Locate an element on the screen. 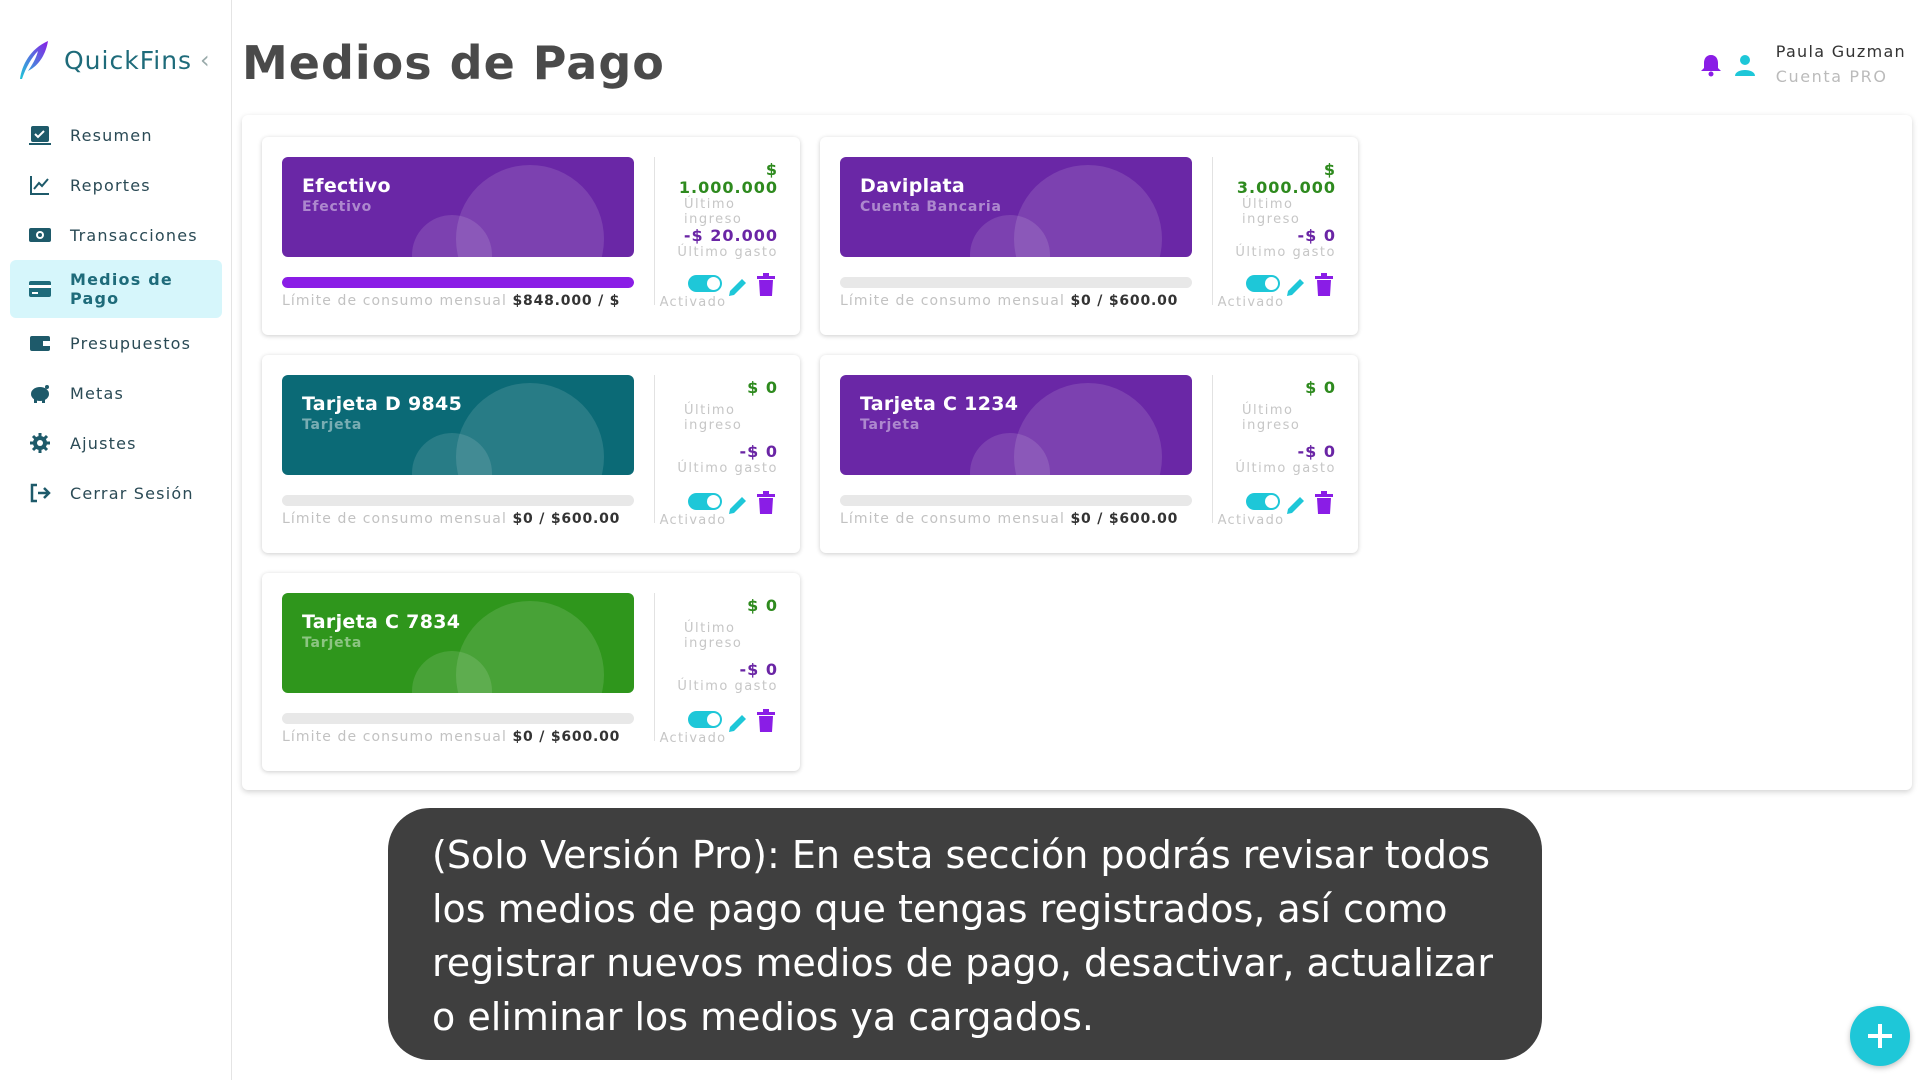  wallet-icon is located at coordinates (40, 343).